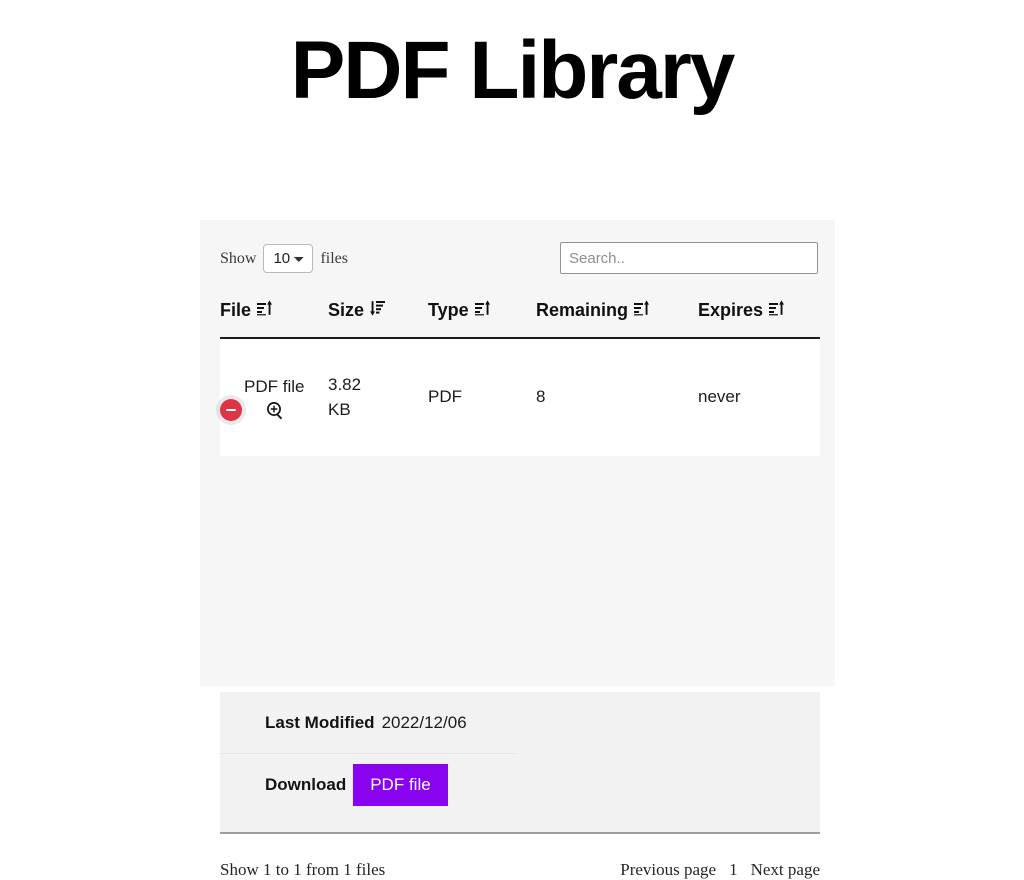 Image resolution: width=1024 pixels, height=880 pixels. I want to click on page-title: PDF Library, so click(513, 70).